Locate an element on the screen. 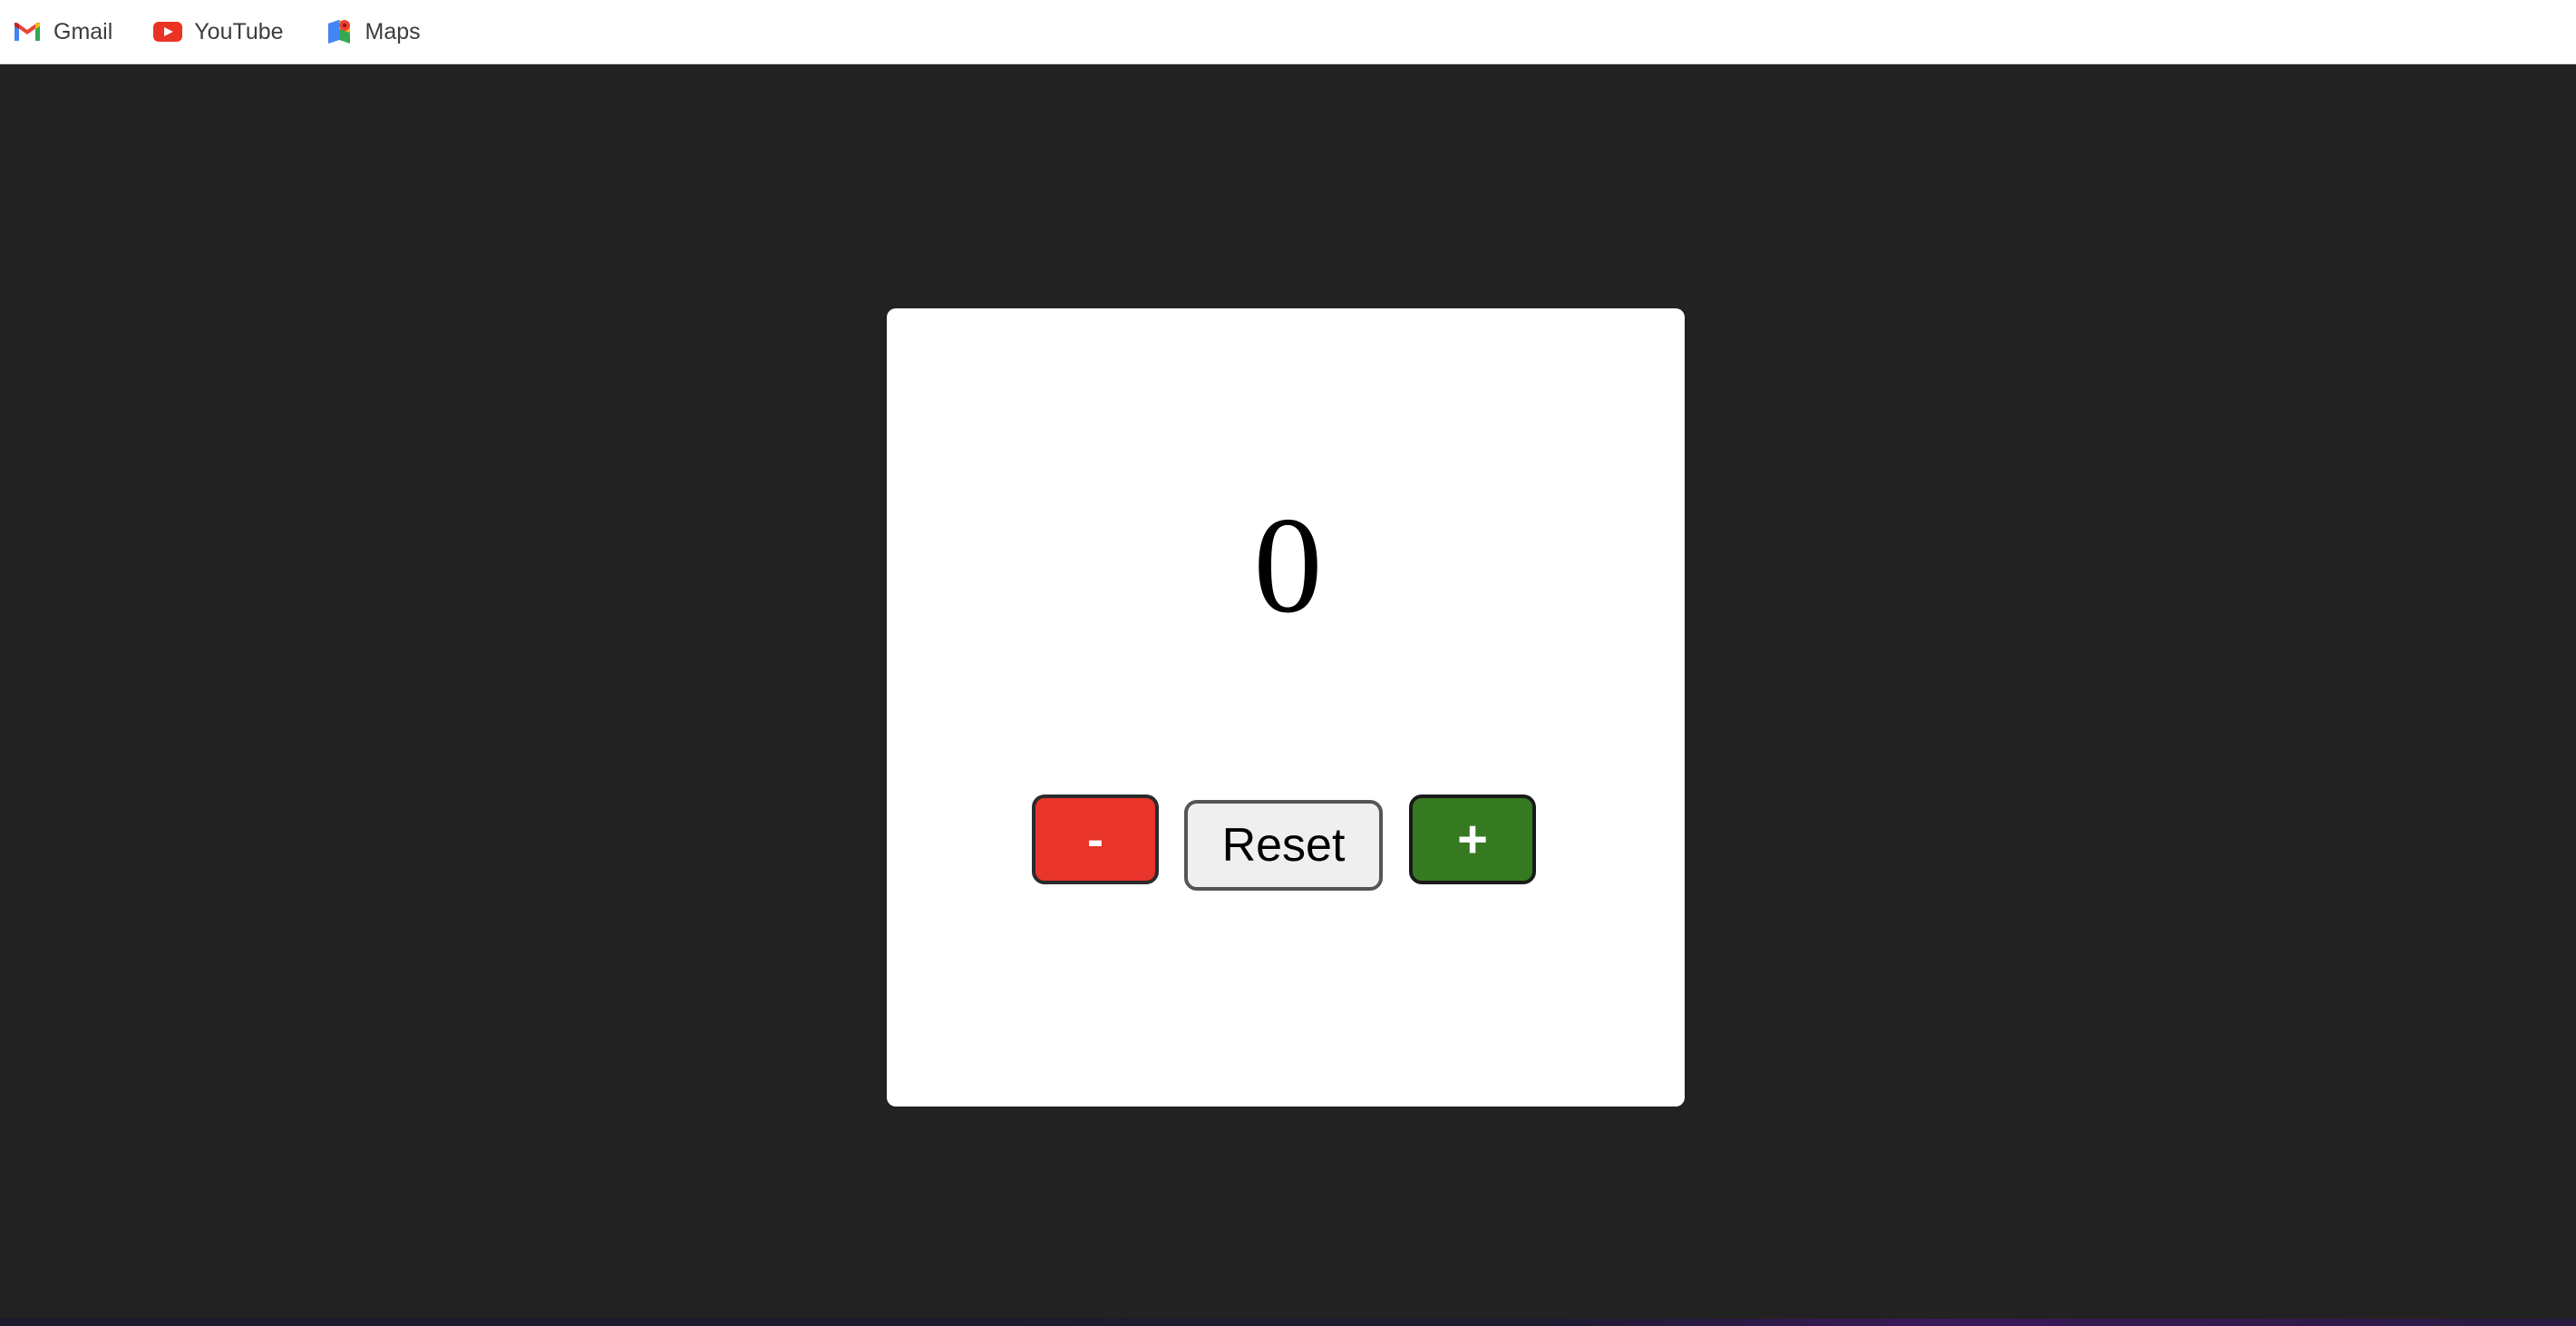 The height and width of the screenshot is (1326, 2576). maps-icon is located at coordinates (339, 31).